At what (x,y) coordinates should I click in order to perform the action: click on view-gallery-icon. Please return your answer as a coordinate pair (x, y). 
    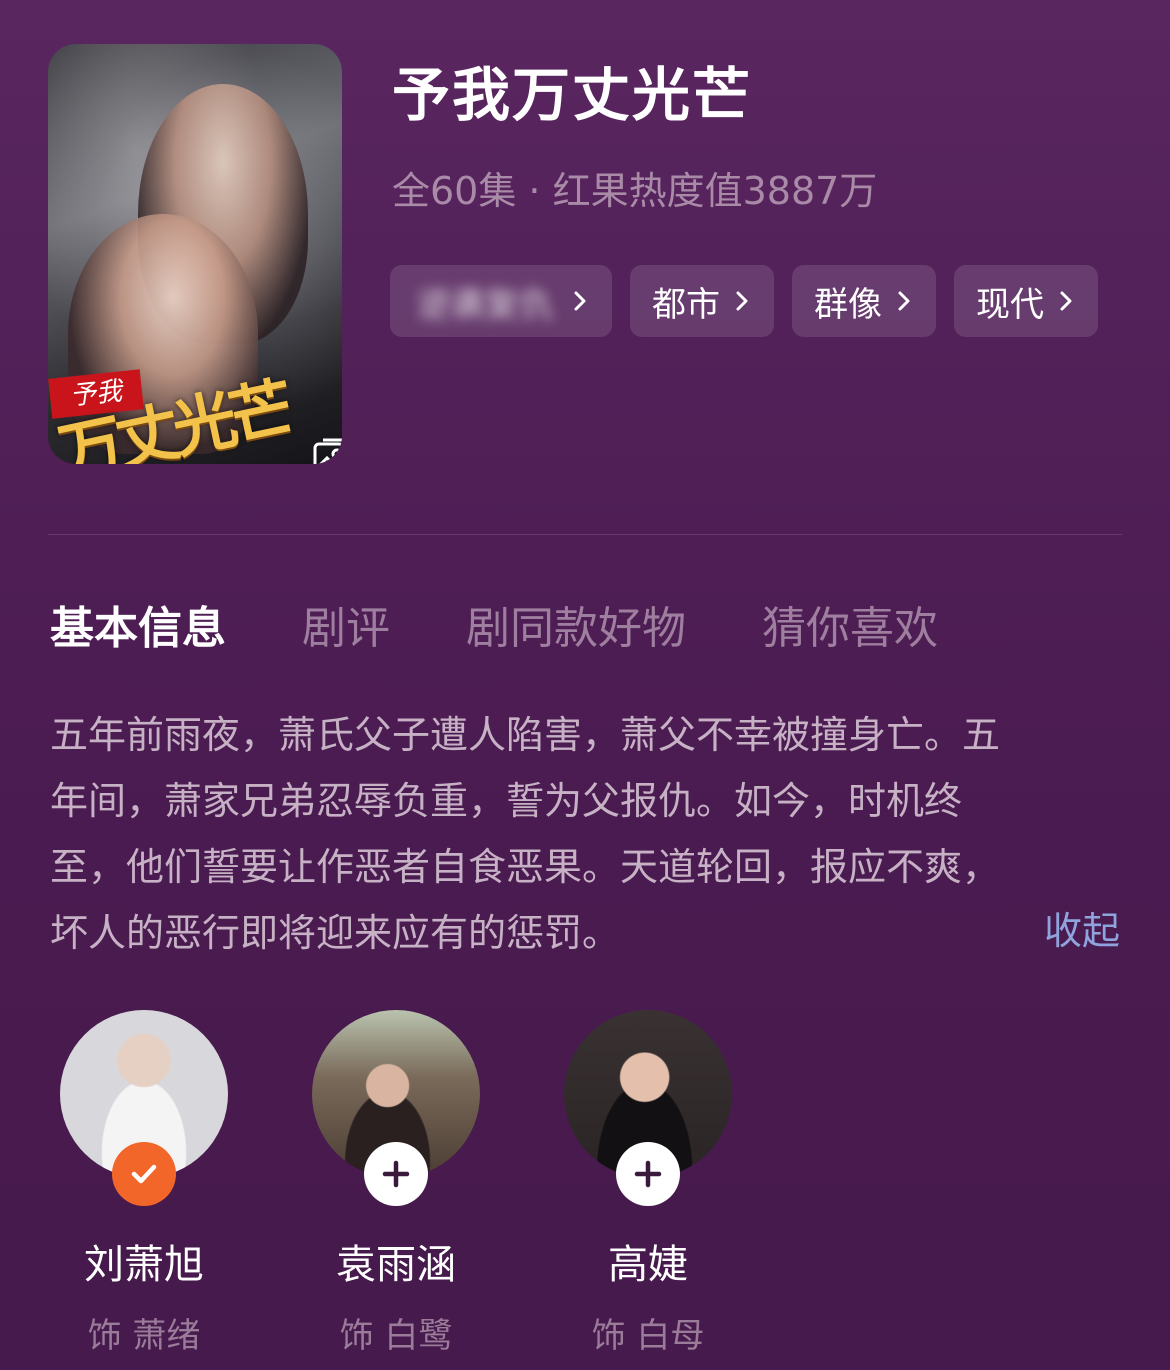
    Looking at the image, I should click on (326, 449).